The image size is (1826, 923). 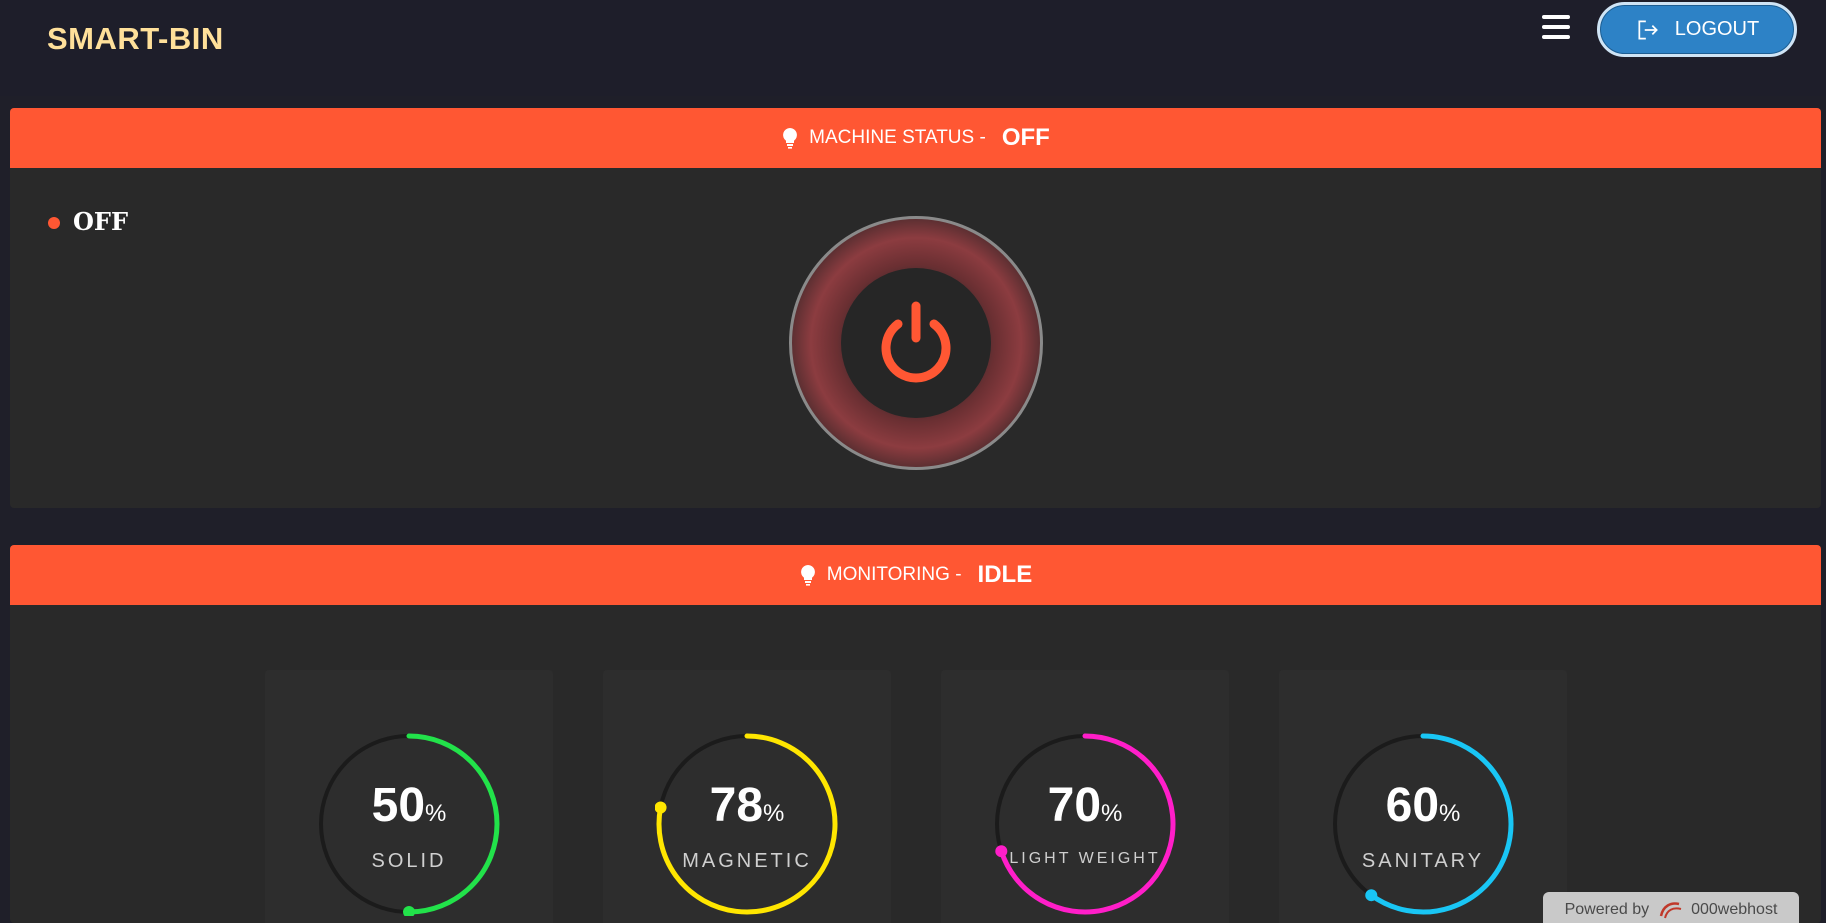 I want to click on host-name: 000webhost, so click(x=1734, y=909).